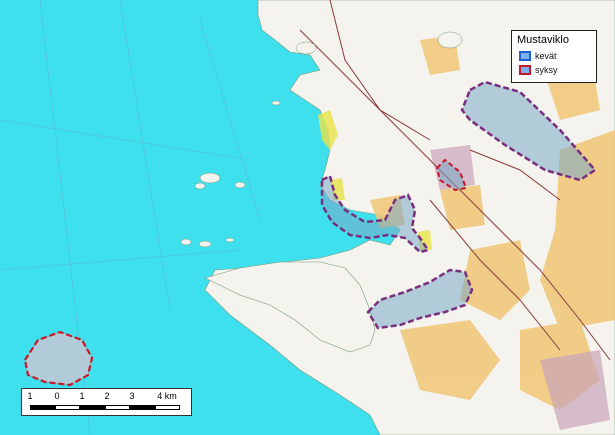 This screenshot has width=615, height=435. Describe the element at coordinates (106, 402) in the screenshot. I see `scale-bar: 1 0 1 2 3 4 km` at that location.